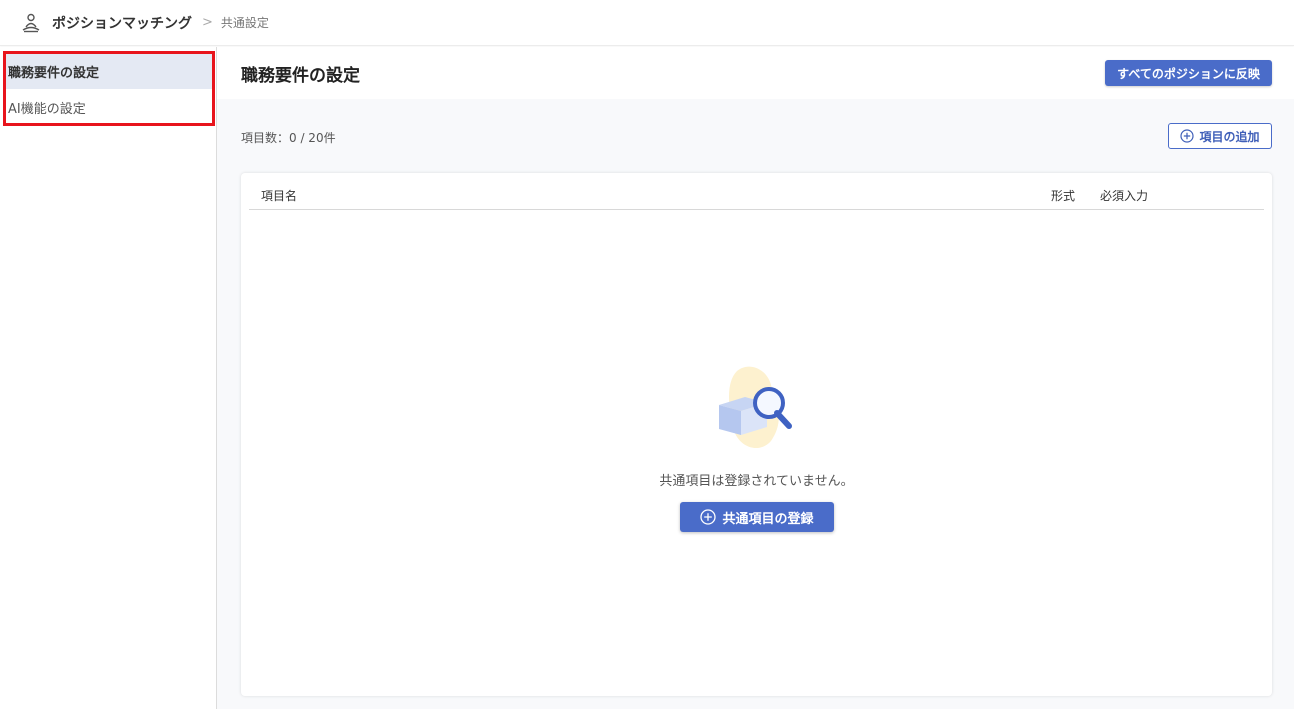  What do you see at coordinates (647, 23) in the screenshot?
I see `top-bar: ポジションマッチング > 共通設定` at bounding box center [647, 23].